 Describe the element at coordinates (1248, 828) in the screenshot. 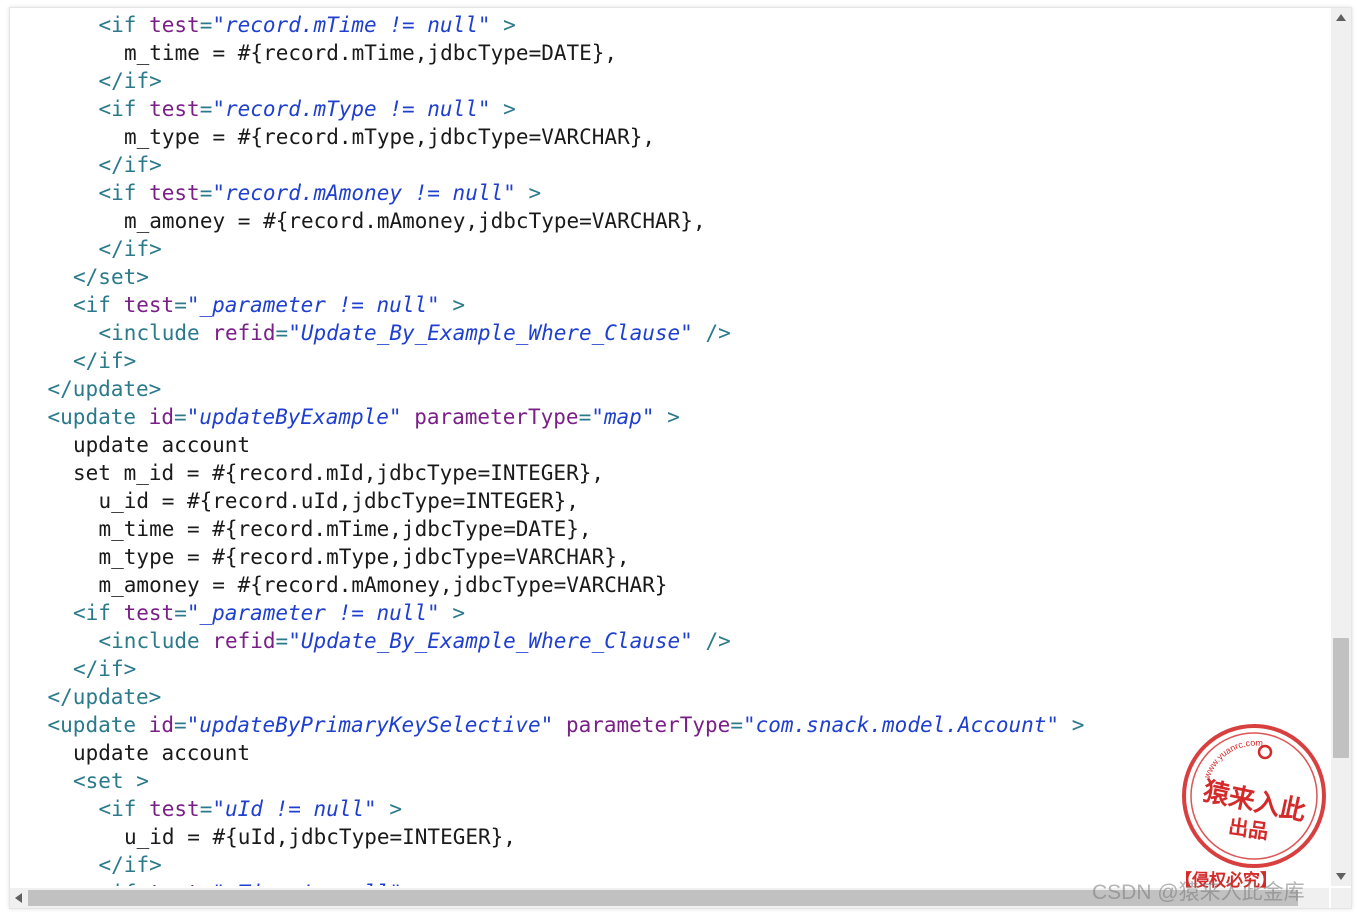

I see `stamp-sub-text: 出品` at that location.